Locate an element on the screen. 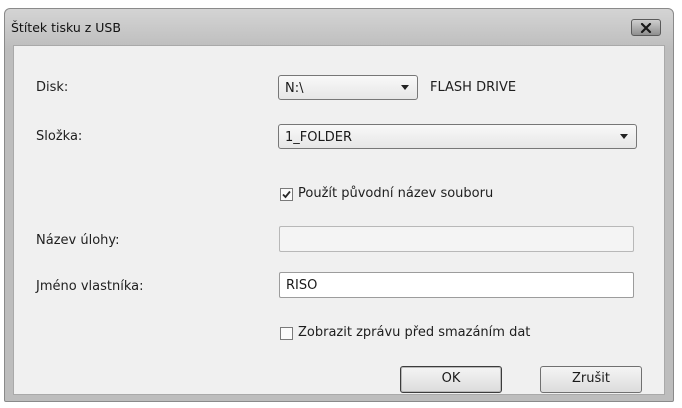 The height and width of the screenshot is (408, 682). use-original-name-label: Použít původní název souboru is located at coordinates (395, 193).